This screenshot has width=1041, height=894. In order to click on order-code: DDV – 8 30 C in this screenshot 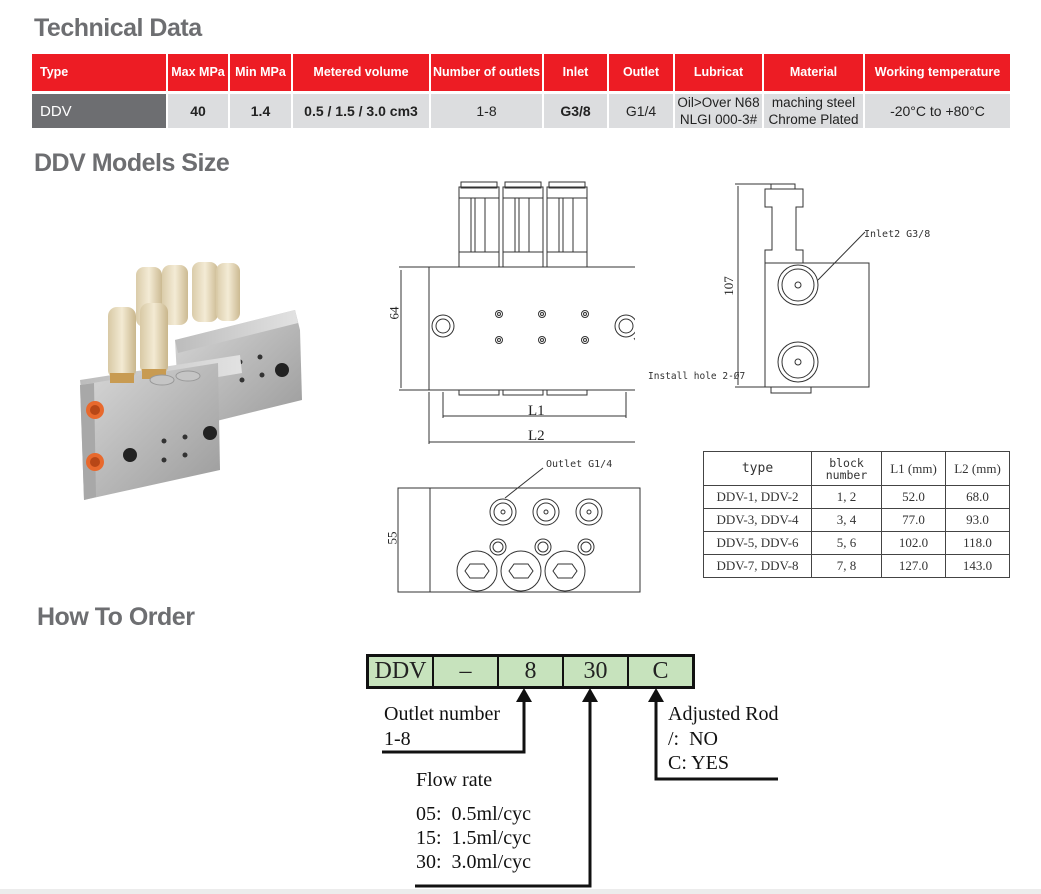, I will do `click(530, 671)`.